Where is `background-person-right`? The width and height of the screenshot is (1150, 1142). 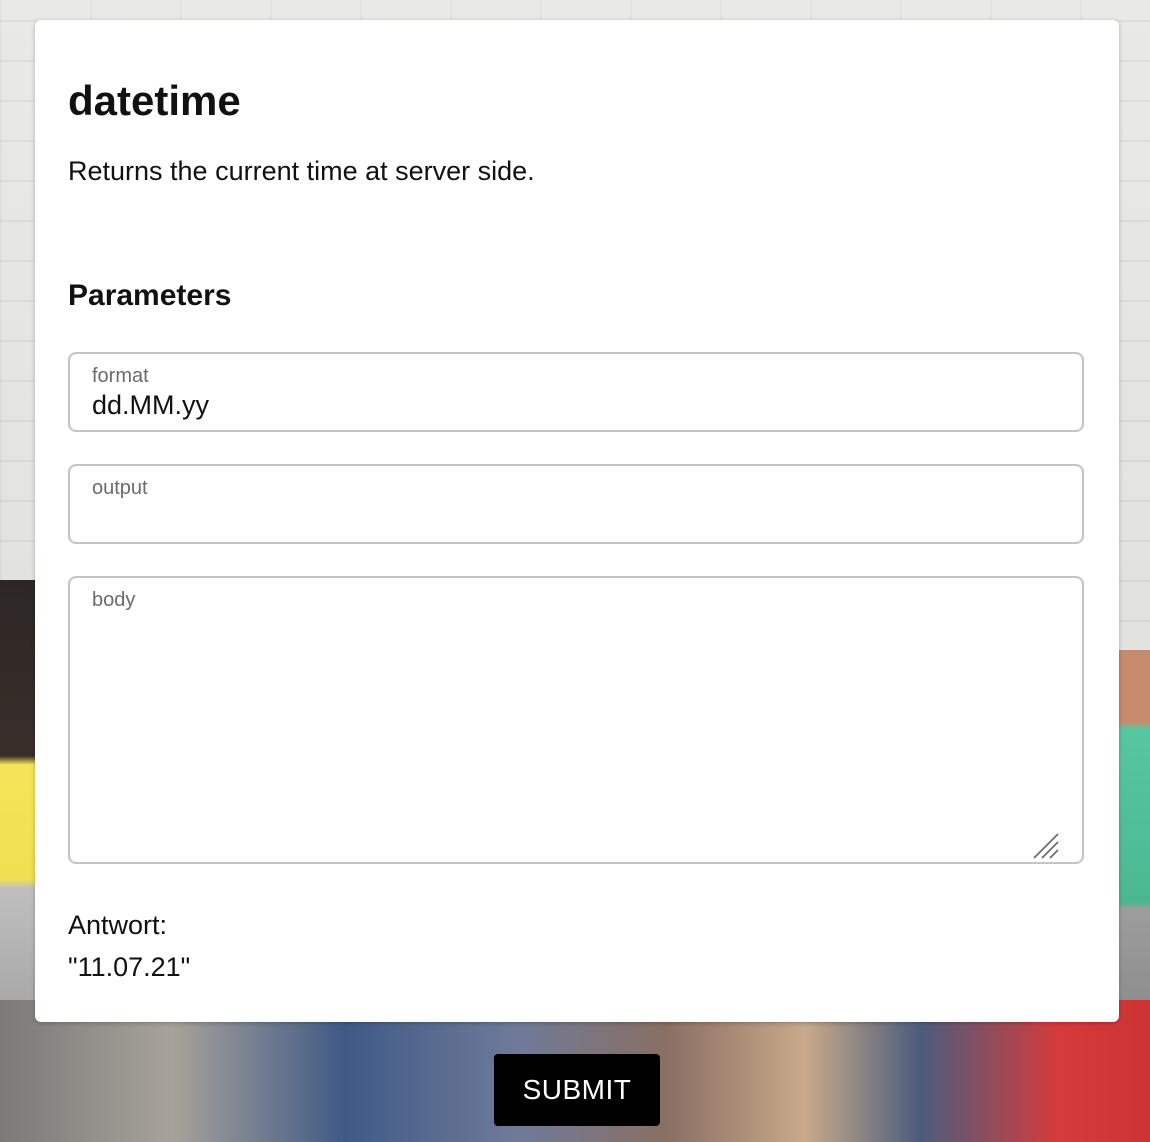 background-person-right is located at coordinates (1134, 830).